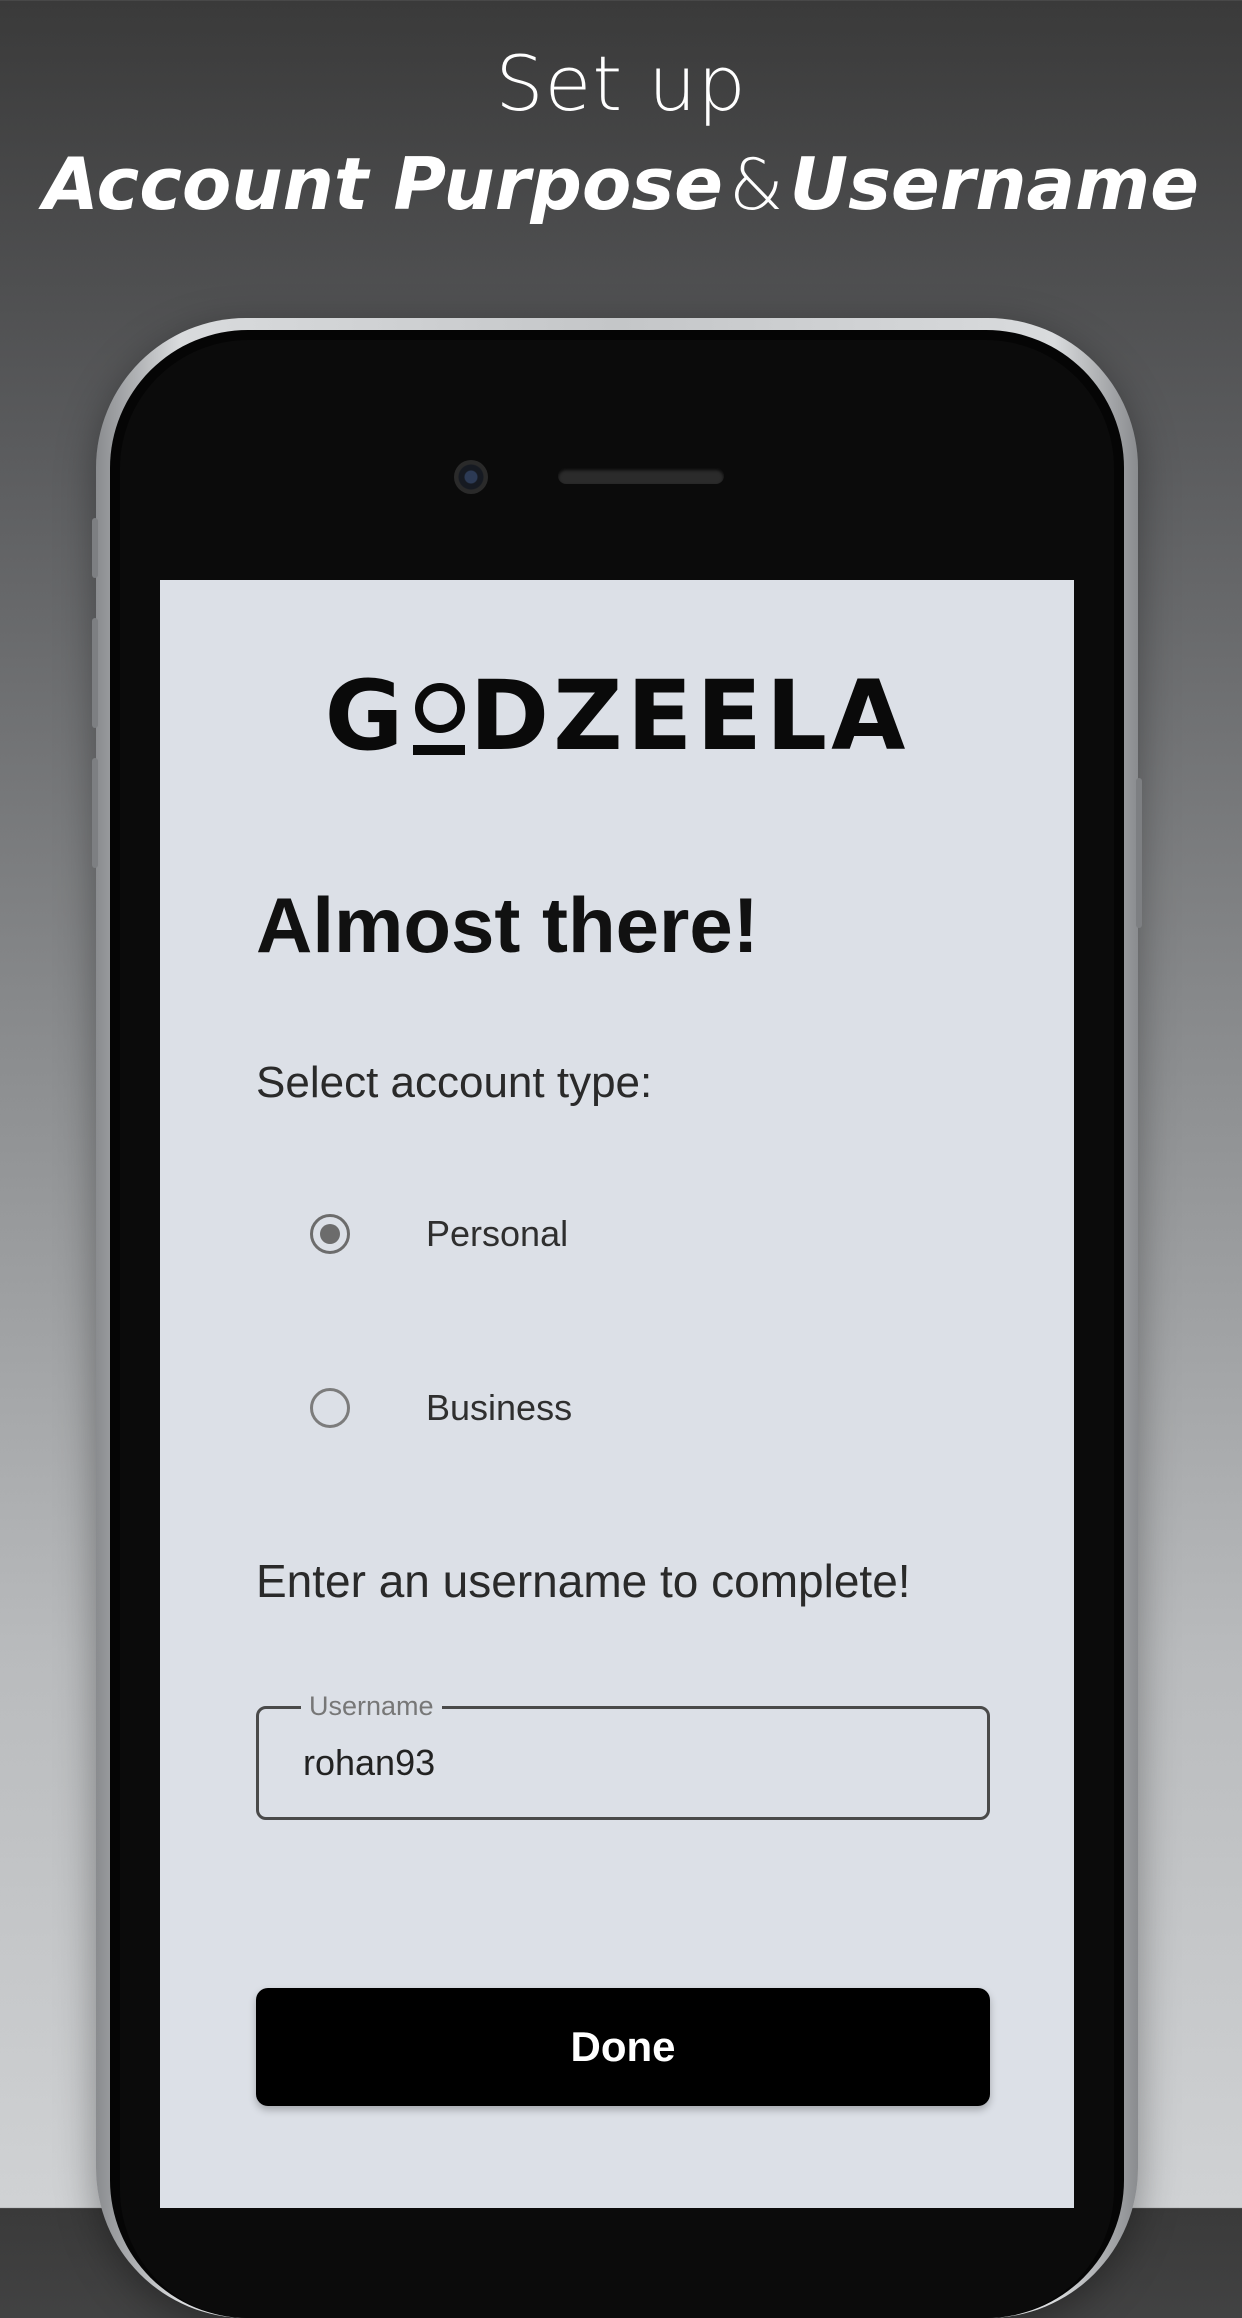 This screenshot has width=1242, height=2318. What do you see at coordinates (994, 184) in the screenshot?
I see `headline-username: Username` at bounding box center [994, 184].